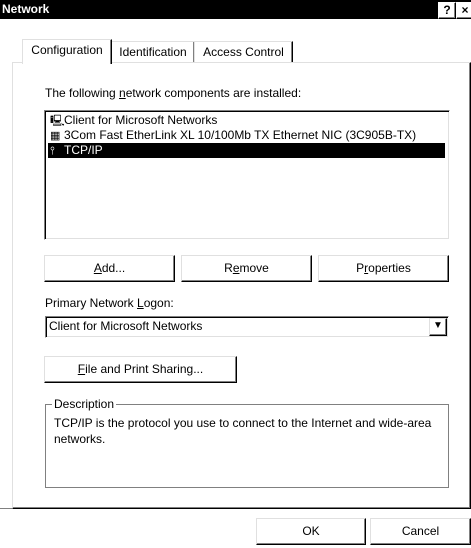 This screenshot has width=471, height=548. Describe the element at coordinates (235, 9) in the screenshot. I see `title-bar: Network ? ×` at that location.